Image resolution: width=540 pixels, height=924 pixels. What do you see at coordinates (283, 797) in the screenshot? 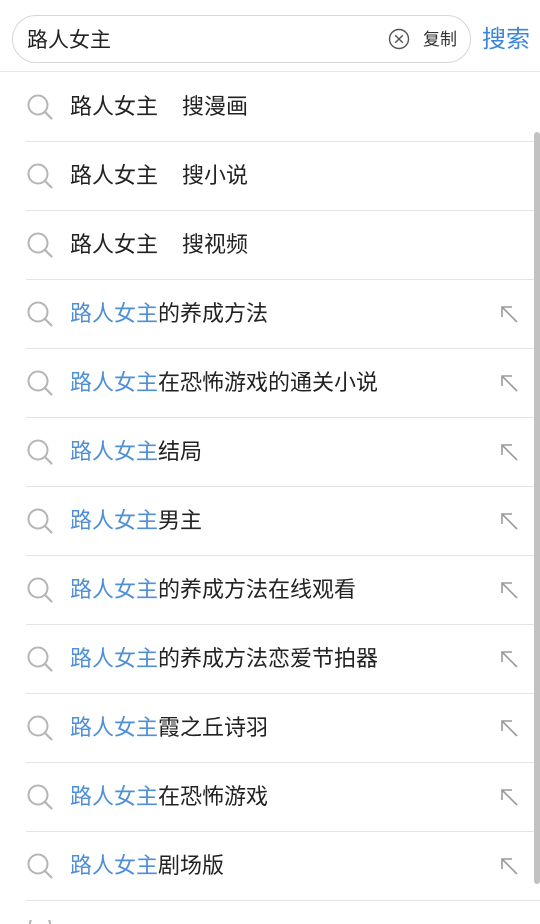
I see `suggestion-item: 路人女主在恐怖游戏` at bounding box center [283, 797].